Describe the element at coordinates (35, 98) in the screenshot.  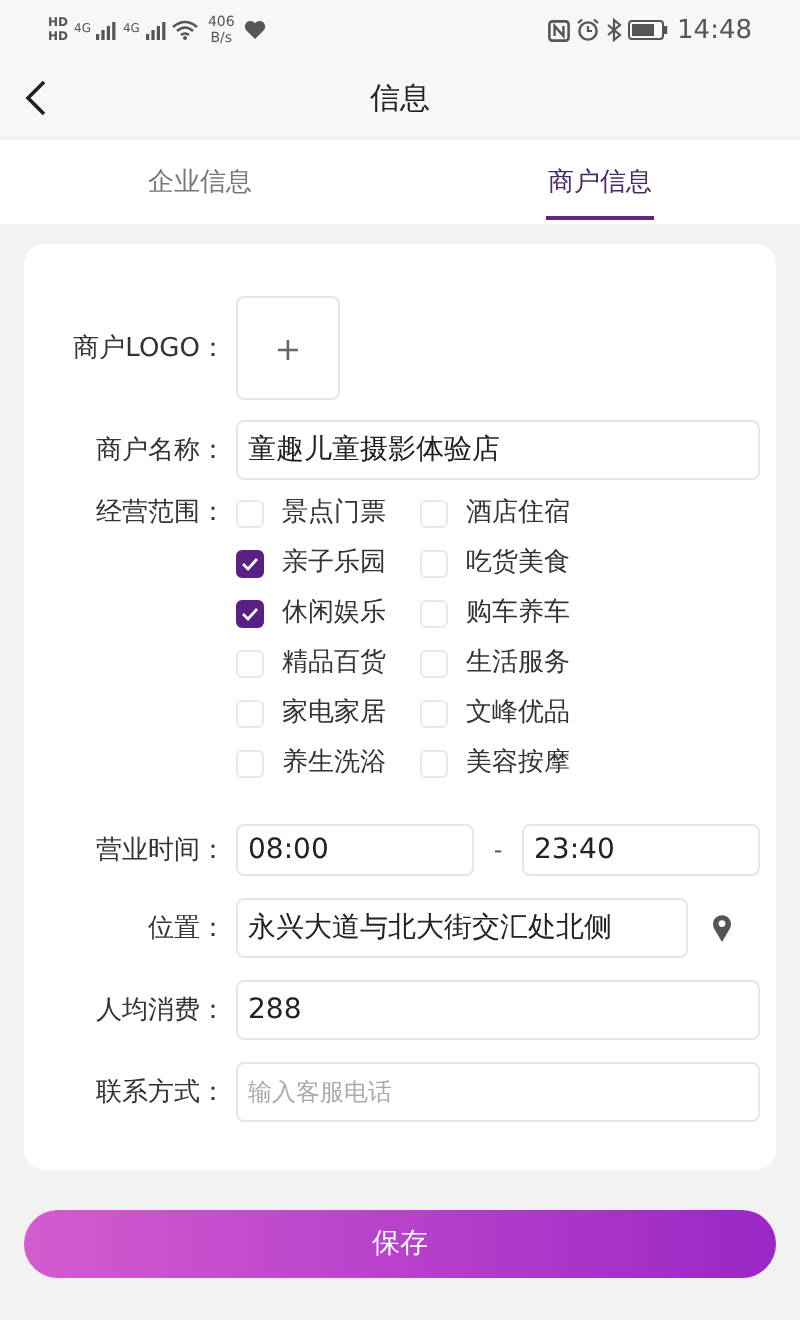
I see `back-button` at that location.